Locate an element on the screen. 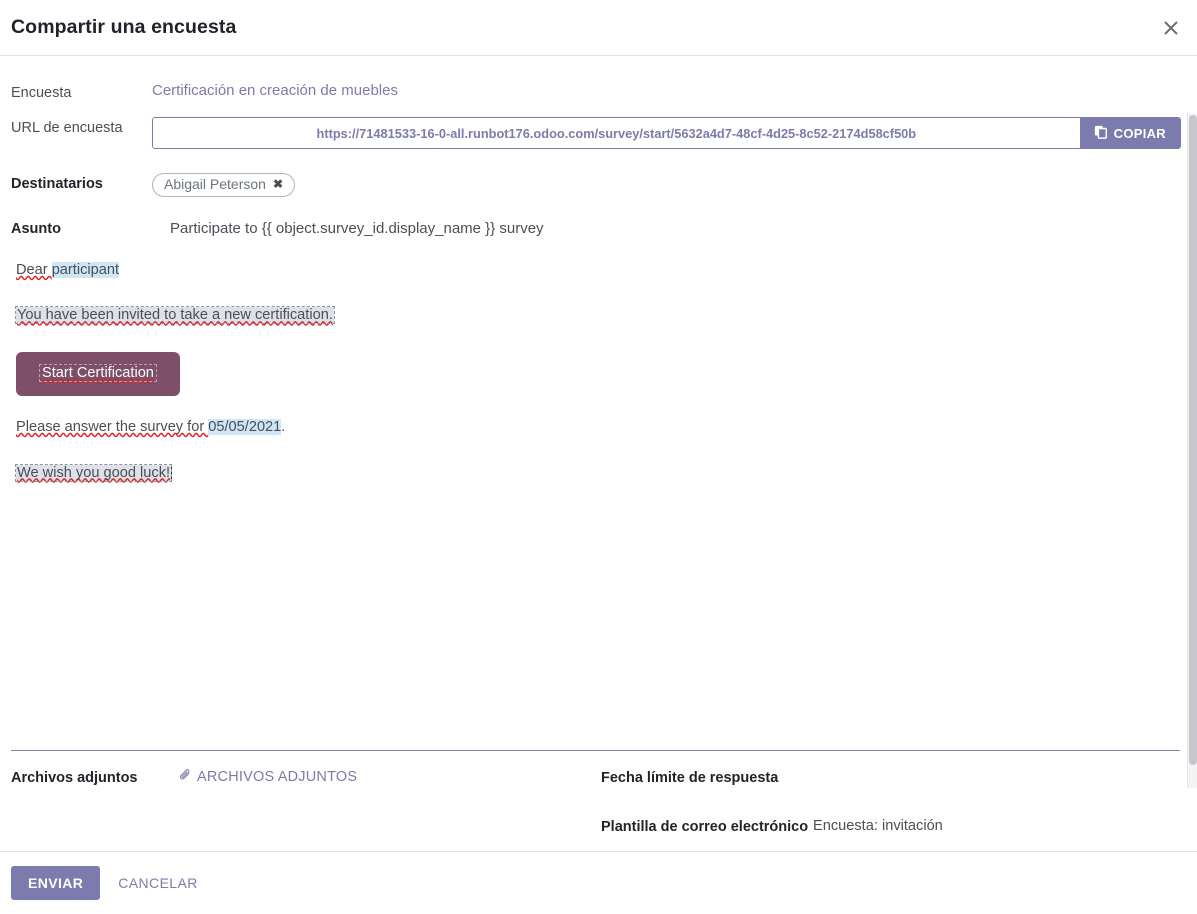 The height and width of the screenshot is (914, 1197). recipients-label: Destinatarios is located at coordinates (57, 184).